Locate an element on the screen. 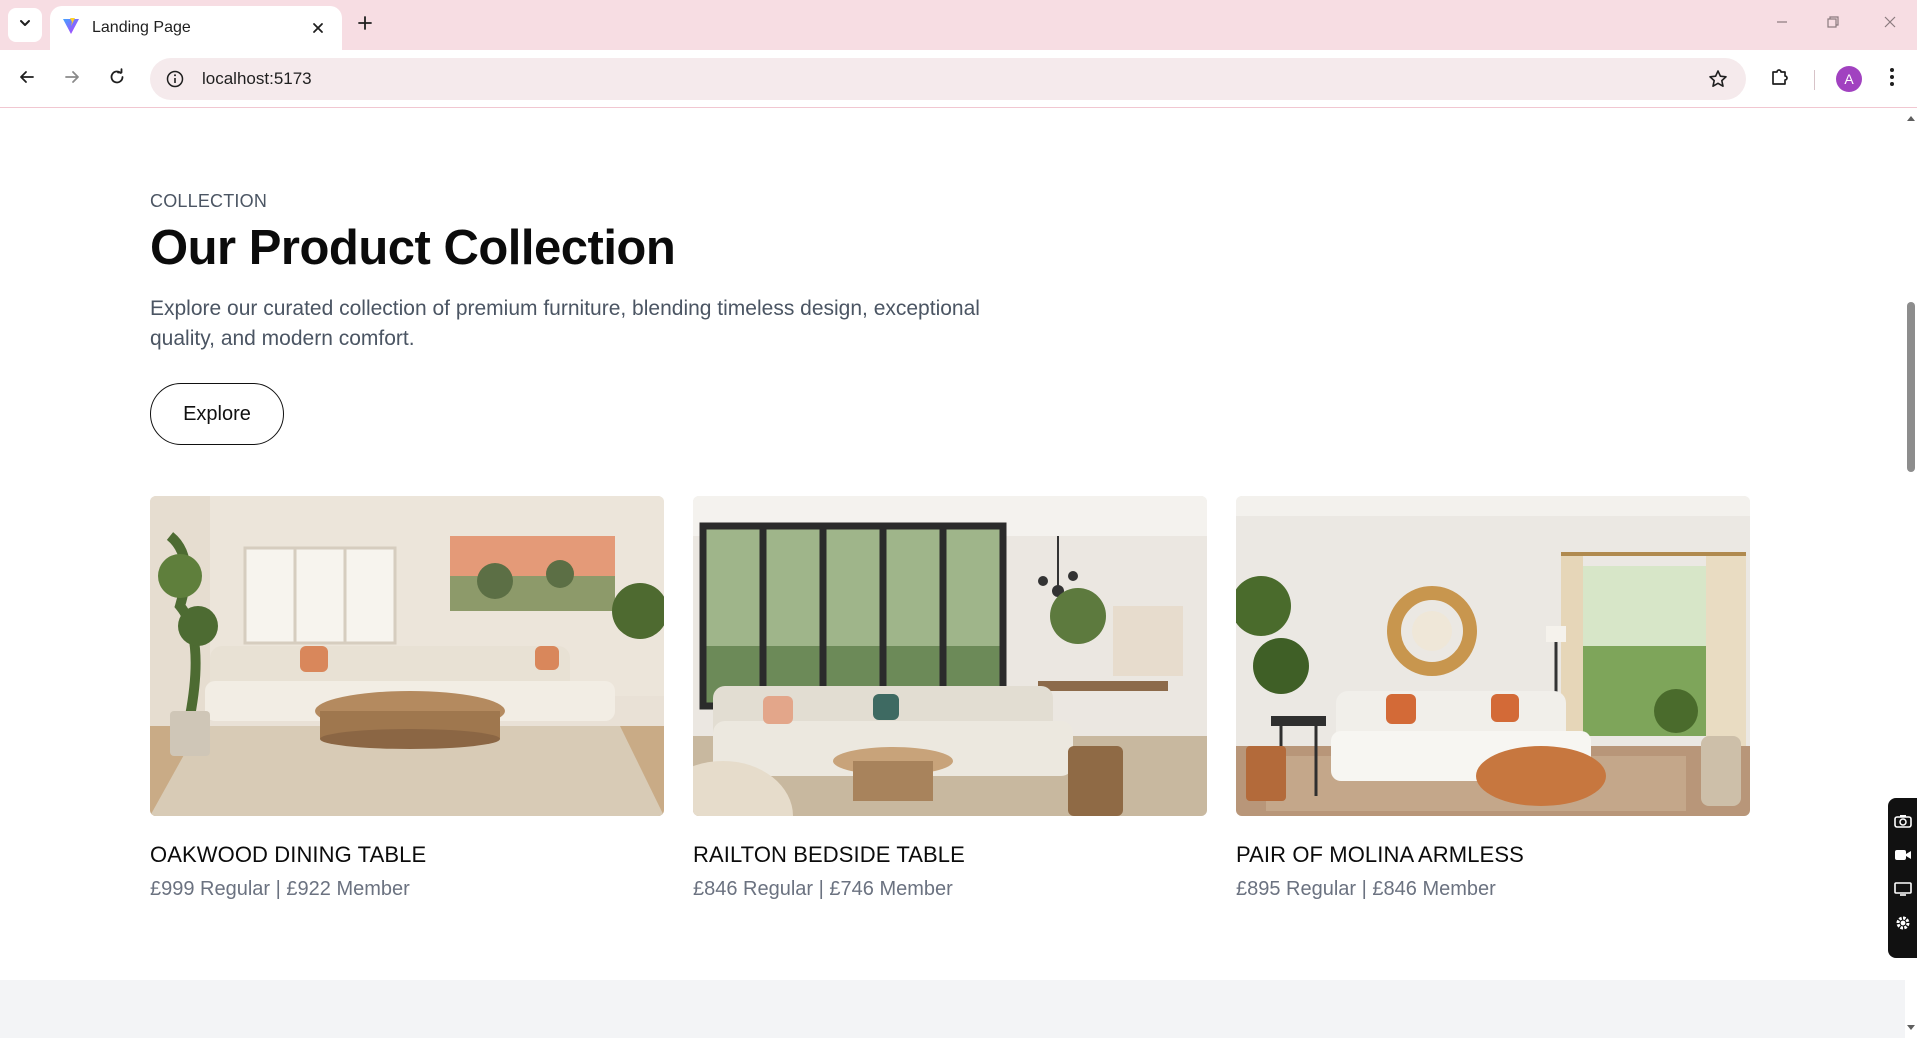 This screenshot has width=1917, height=1038. forward-button is located at coordinates (72, 79).